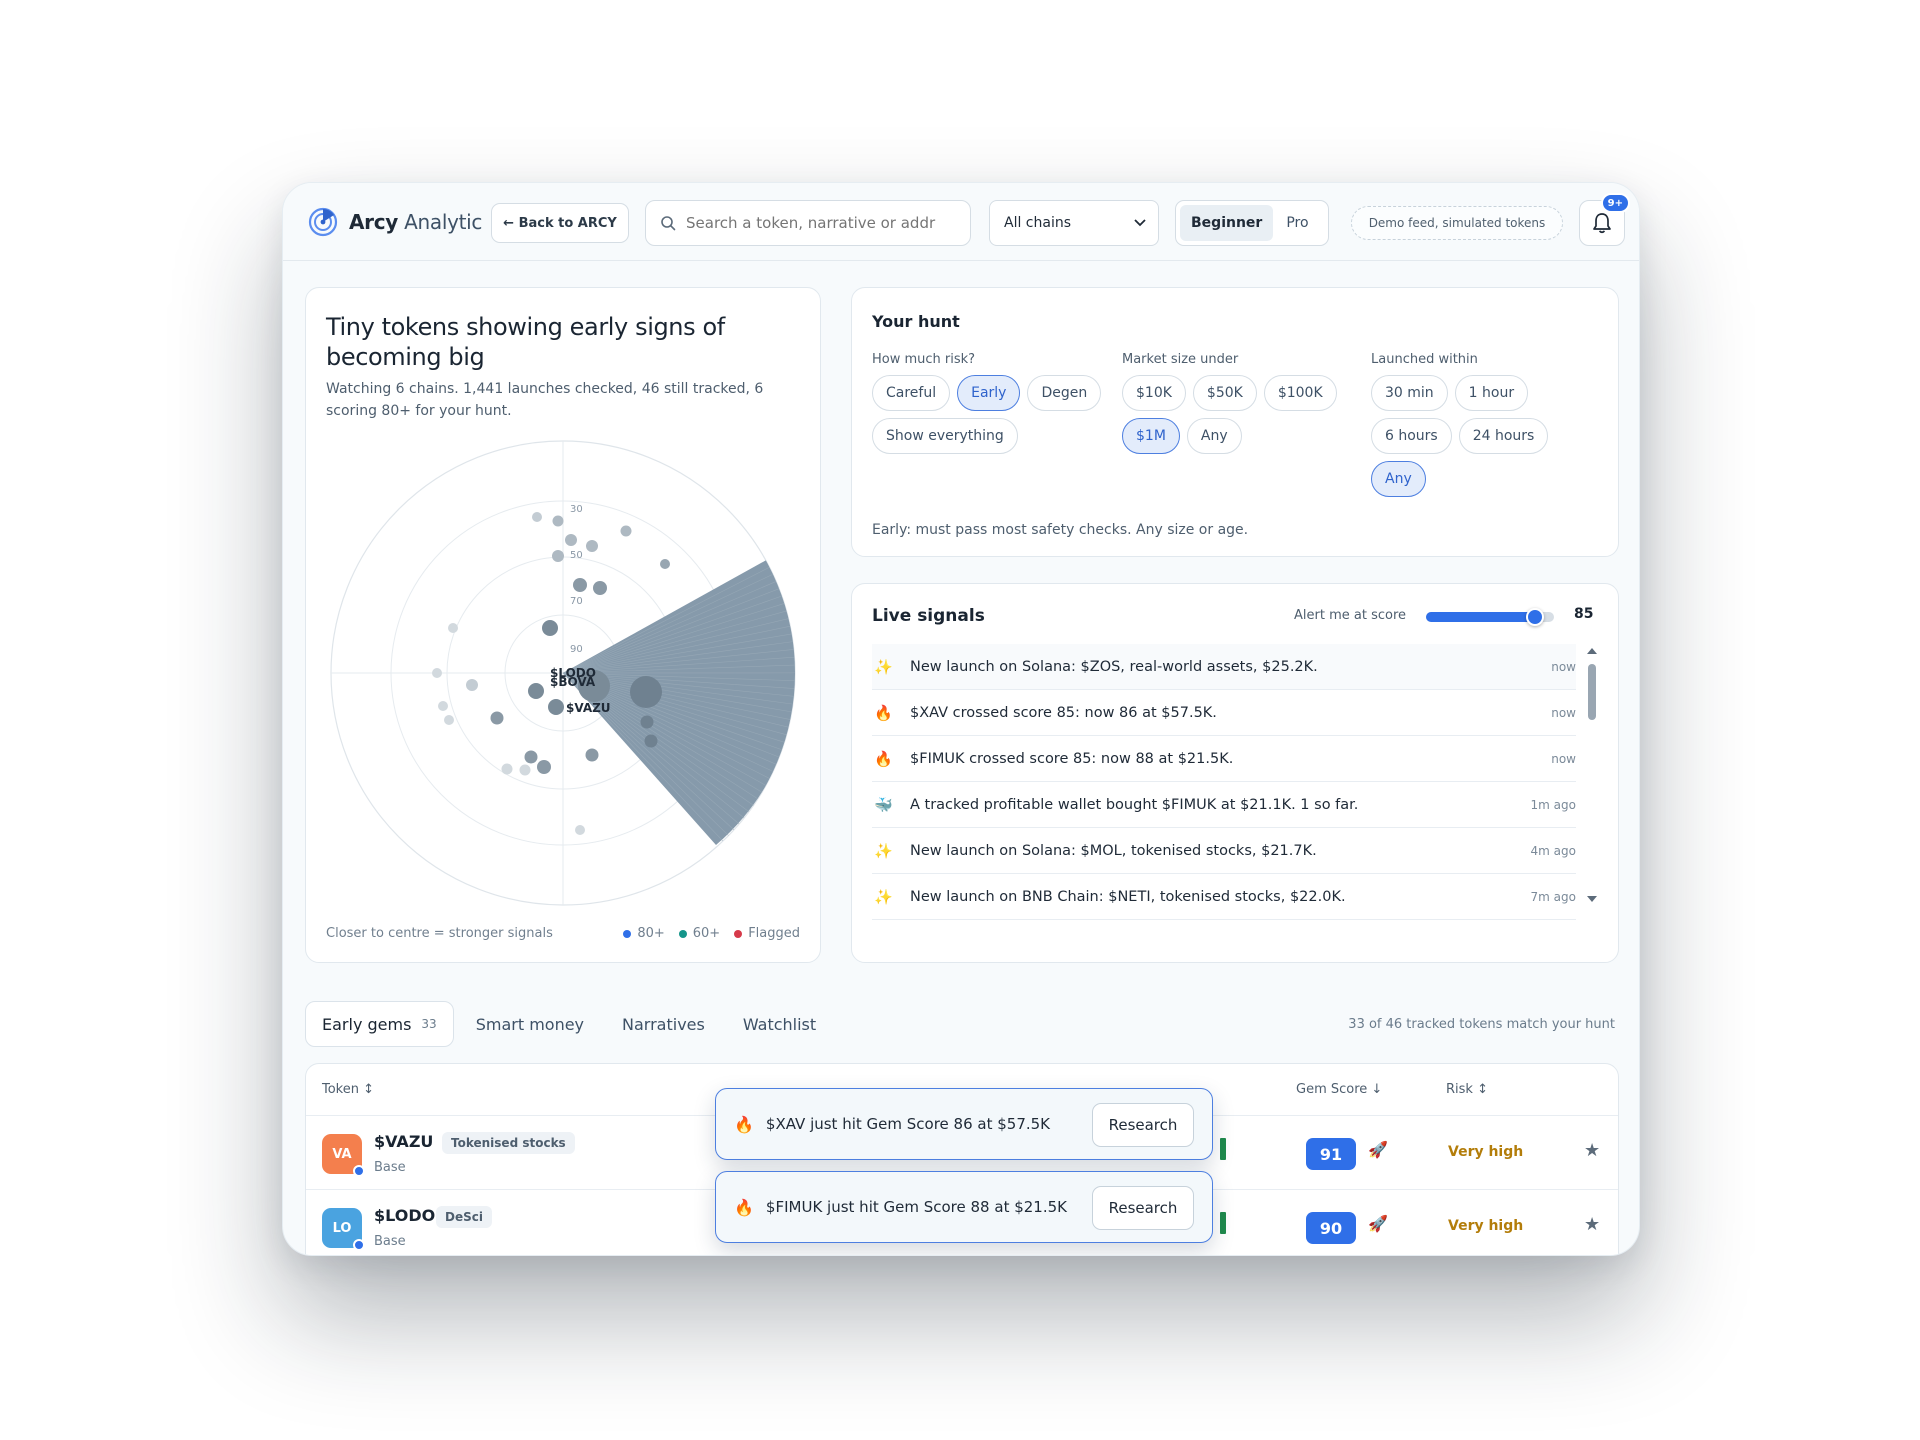 This screenshot has width=1920, height=1440. Describe the element at coordinates (343, 1229) in the screenshot. I see `token-avatar: LO` at that location.